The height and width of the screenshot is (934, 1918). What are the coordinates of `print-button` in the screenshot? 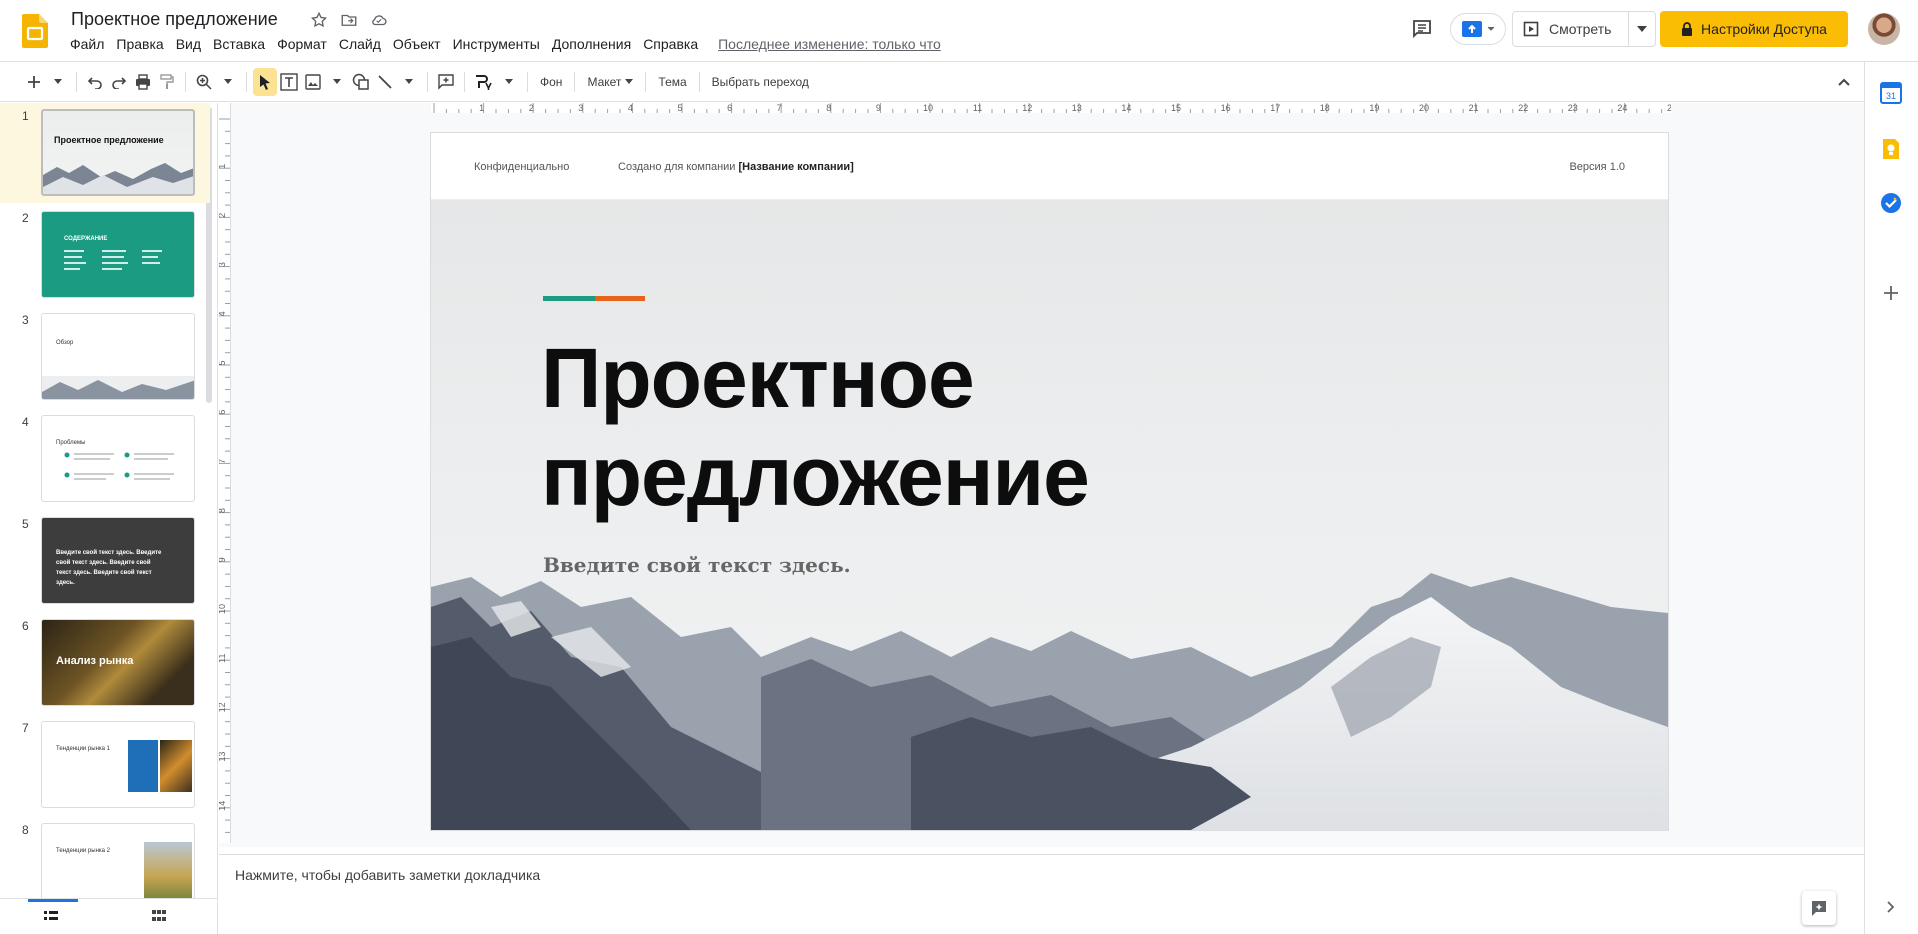 It's located at (143, 82).